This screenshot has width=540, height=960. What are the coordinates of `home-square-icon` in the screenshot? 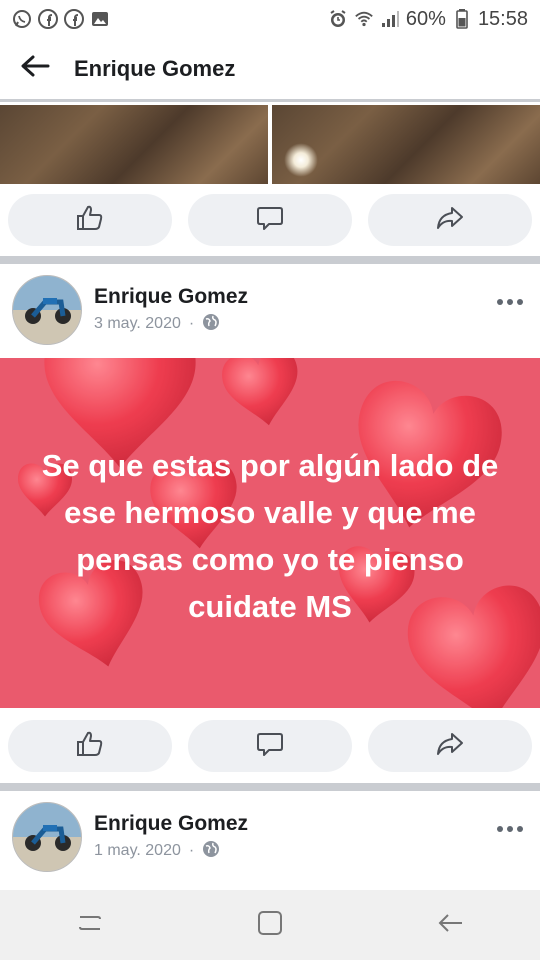 It's located at (270, 925).